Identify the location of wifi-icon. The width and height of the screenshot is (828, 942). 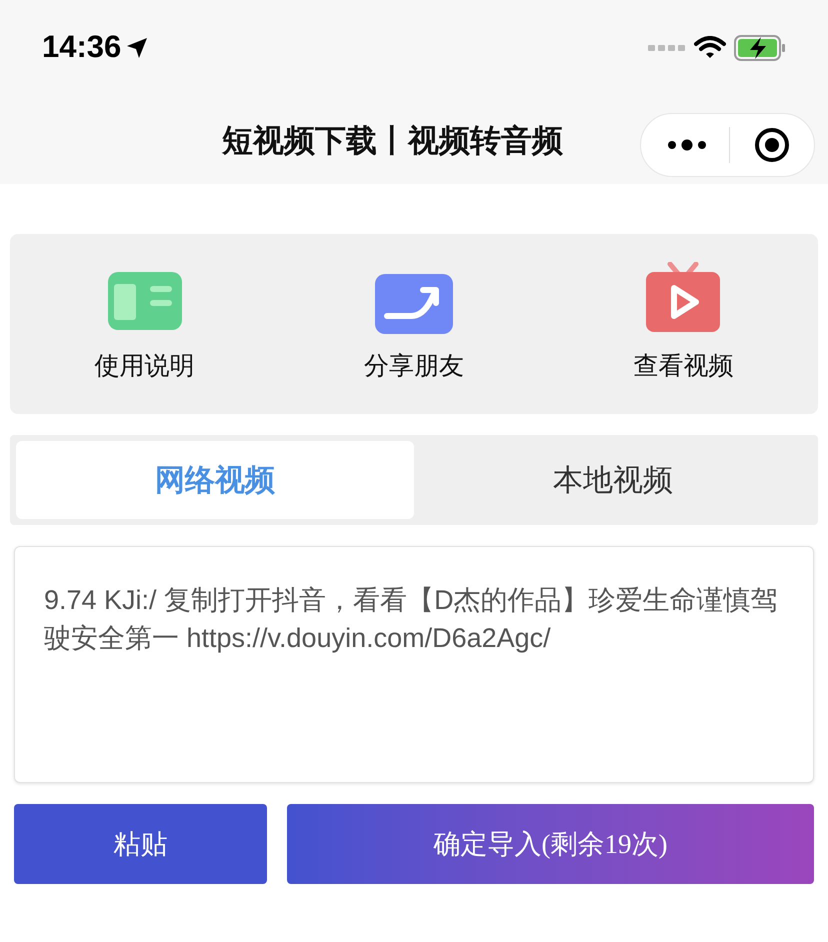
(710, 48).